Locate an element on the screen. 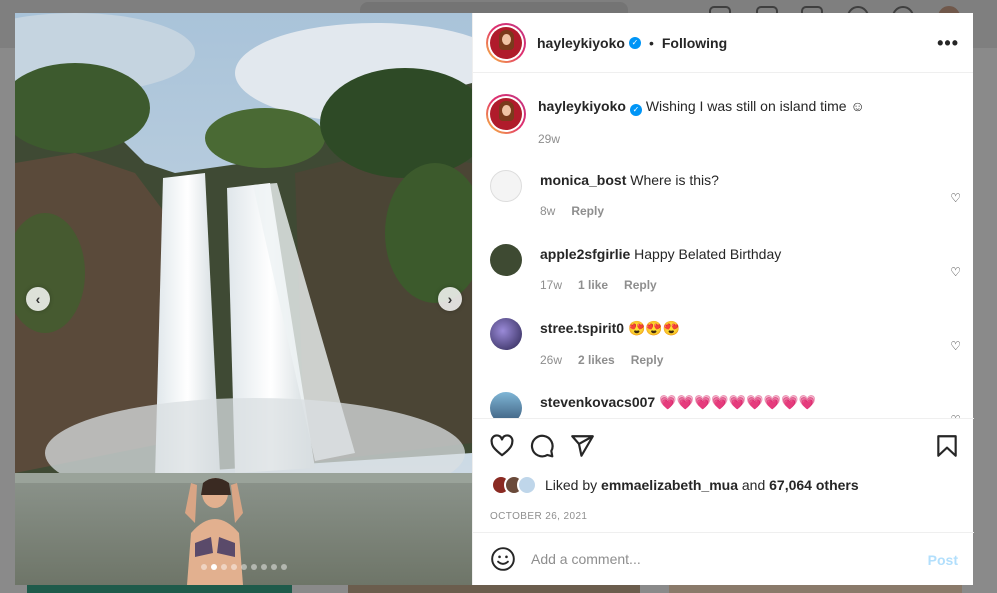  post-header: hayleykiyoko ✓ • Following ••• is located at coordinates (723, 43).